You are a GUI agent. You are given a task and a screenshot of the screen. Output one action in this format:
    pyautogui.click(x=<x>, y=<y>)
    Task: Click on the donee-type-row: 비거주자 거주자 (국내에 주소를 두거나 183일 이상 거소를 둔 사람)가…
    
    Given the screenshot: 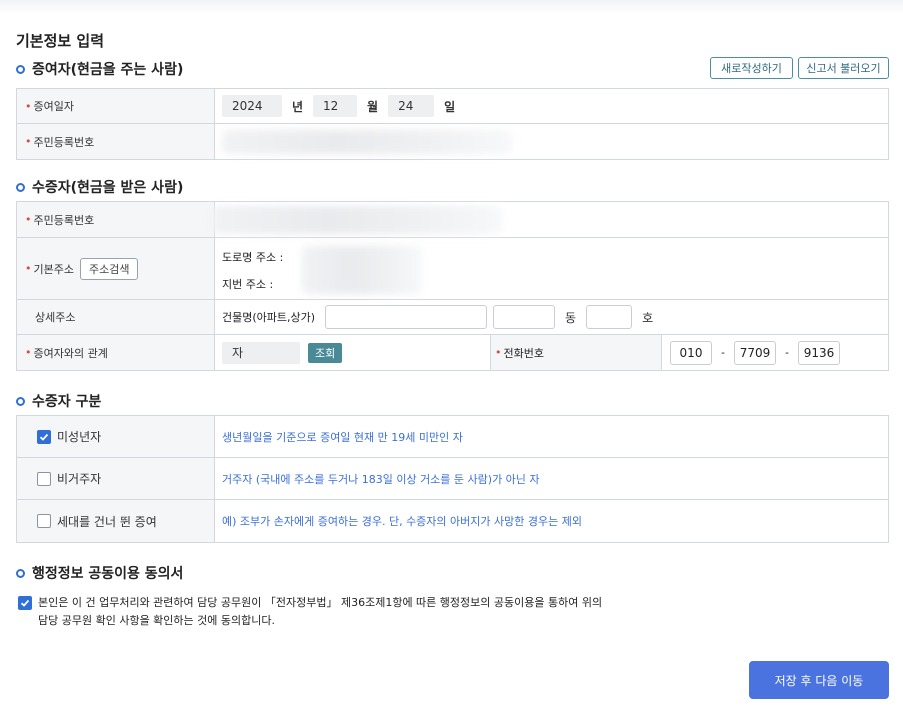 What is the action you would take?
    pyautogui.click(x=452, y=479)
    